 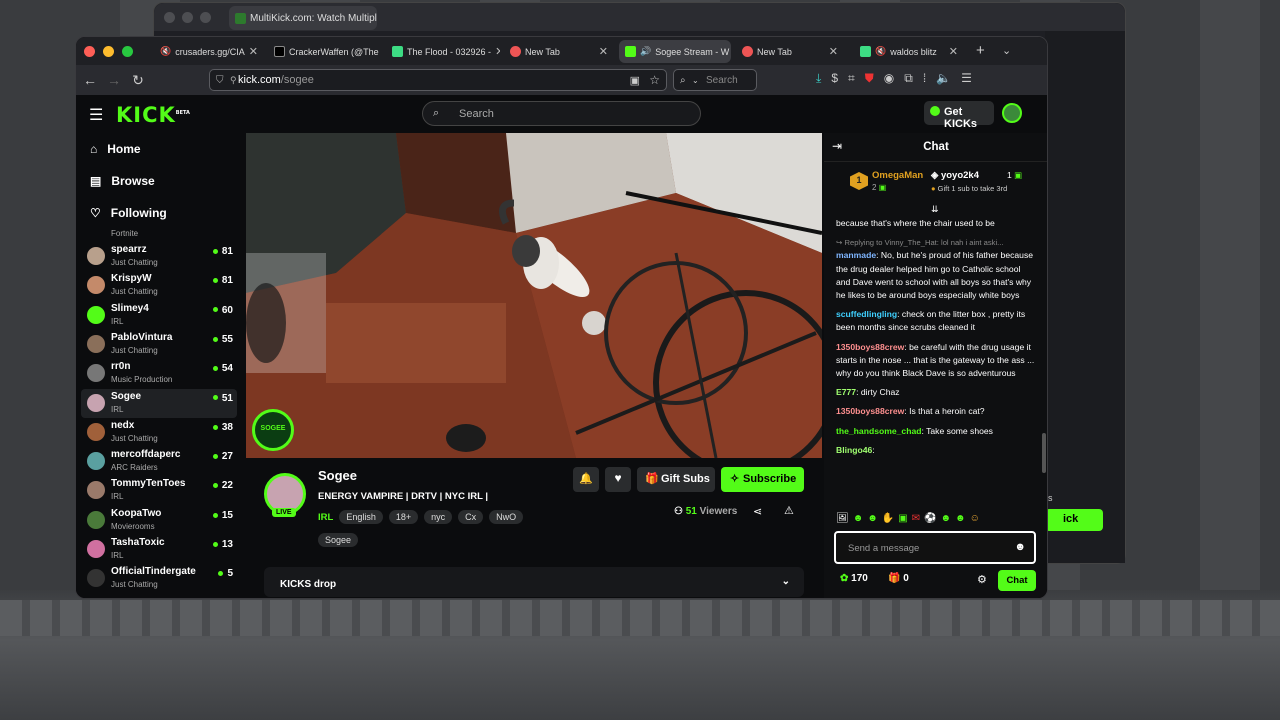 What do you see at coordinates (790, 51) in the screenshot?
I see `tab-6: New Tab ✕` at bounding box center [790, 51].